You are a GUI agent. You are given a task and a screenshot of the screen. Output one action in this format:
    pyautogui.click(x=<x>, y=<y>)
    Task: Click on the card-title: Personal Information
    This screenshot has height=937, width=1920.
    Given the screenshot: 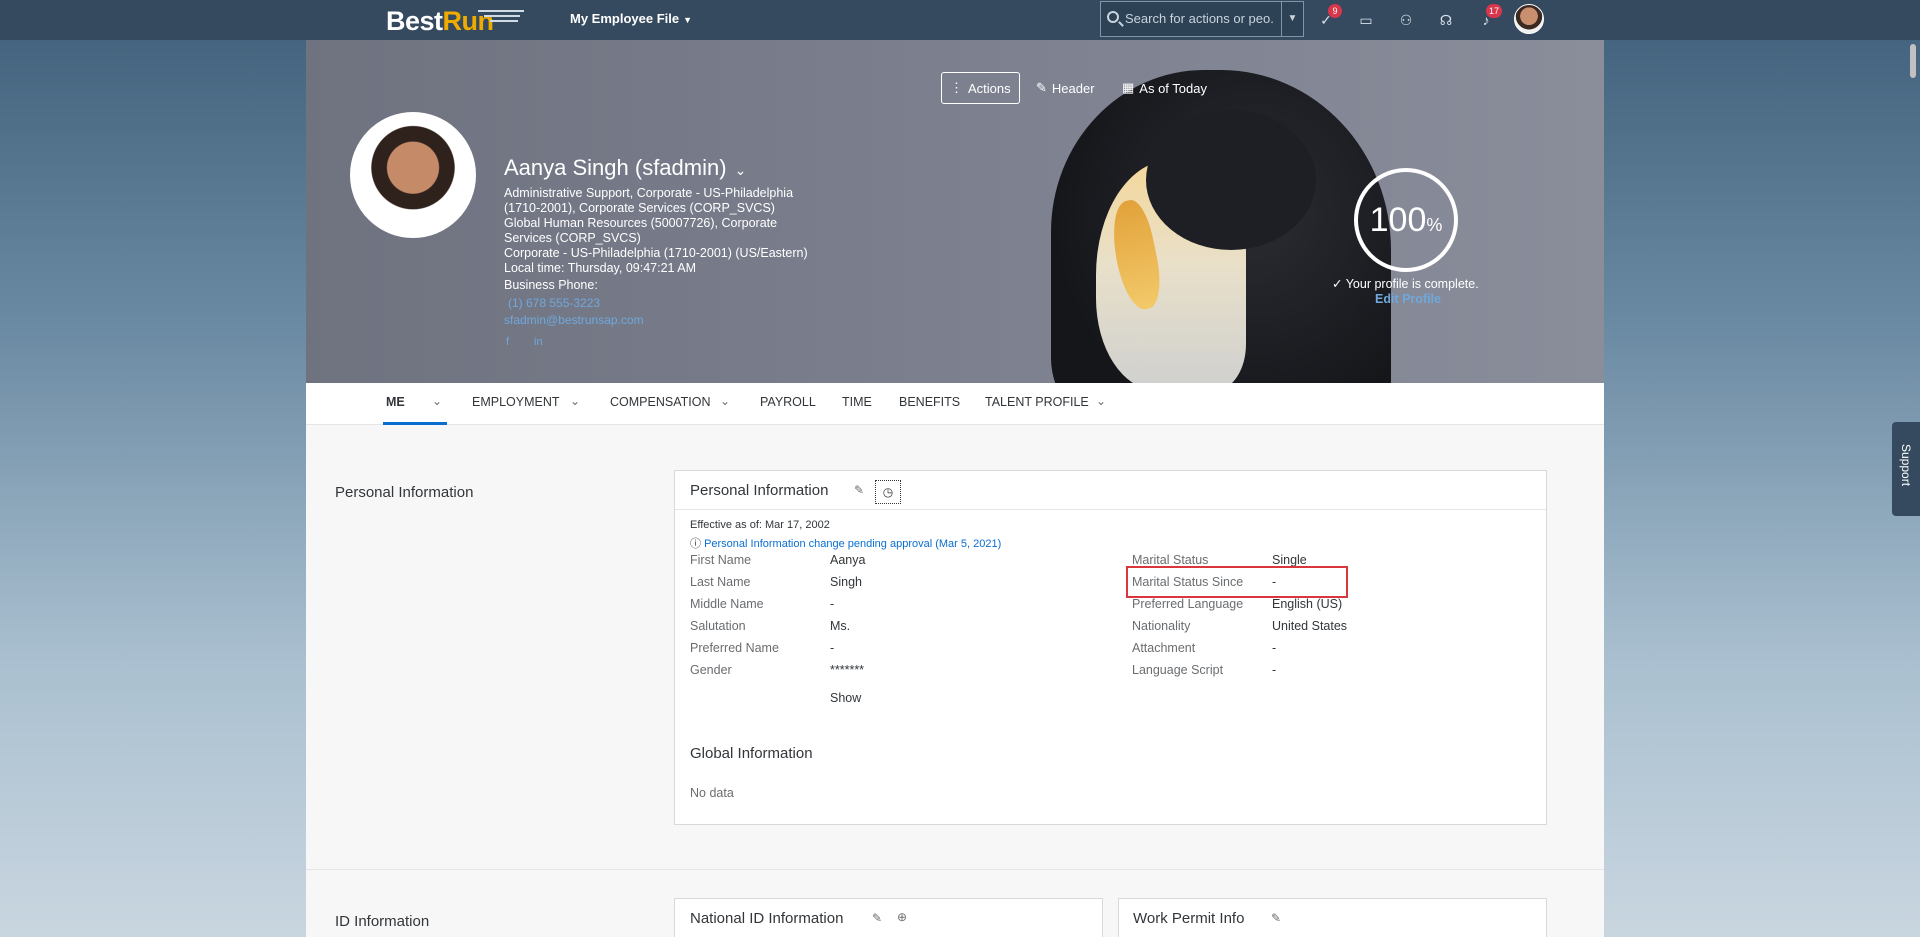 What is the action you would take?
    pyautogui.click(x=759, y=490)
    